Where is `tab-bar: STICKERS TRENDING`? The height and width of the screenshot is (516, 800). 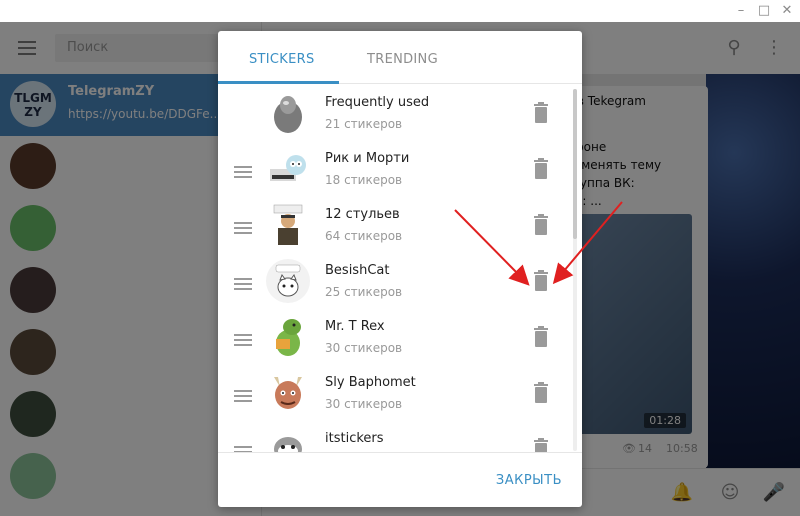 tab-bar: STICKERS TRENDING is located at coordinates (400, 57).